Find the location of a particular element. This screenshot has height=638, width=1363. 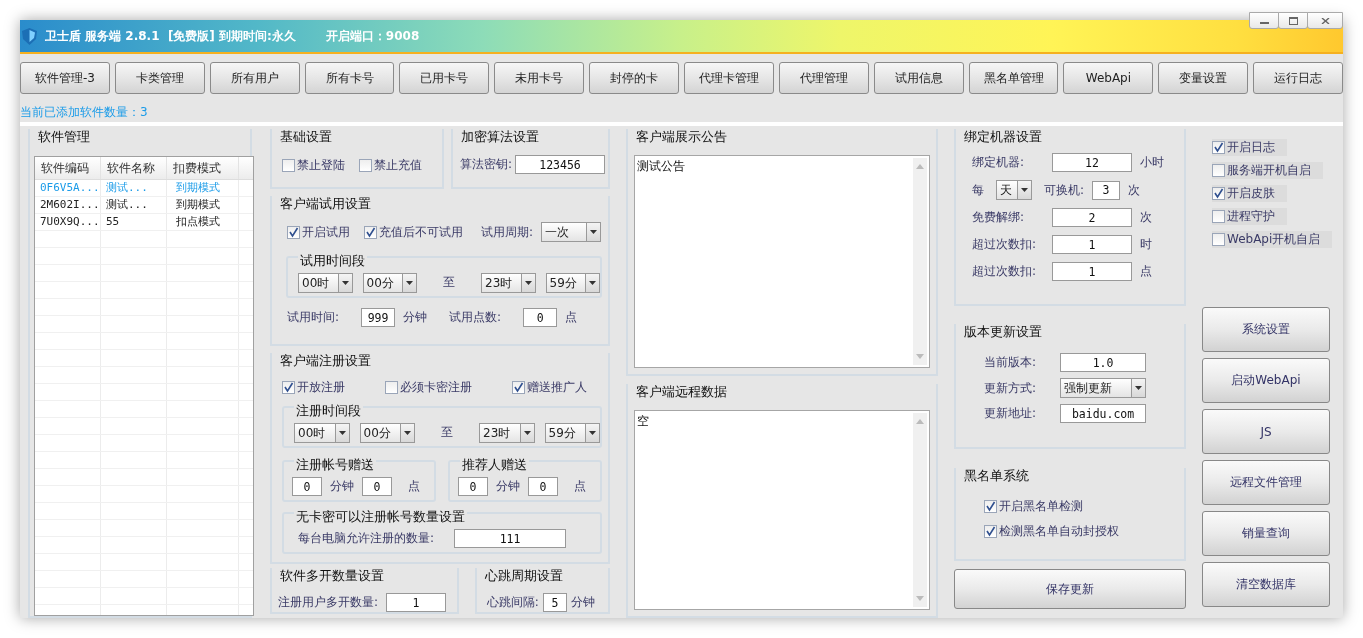

group-title: 客户端试用设置 is located at coordinates (325, 204).